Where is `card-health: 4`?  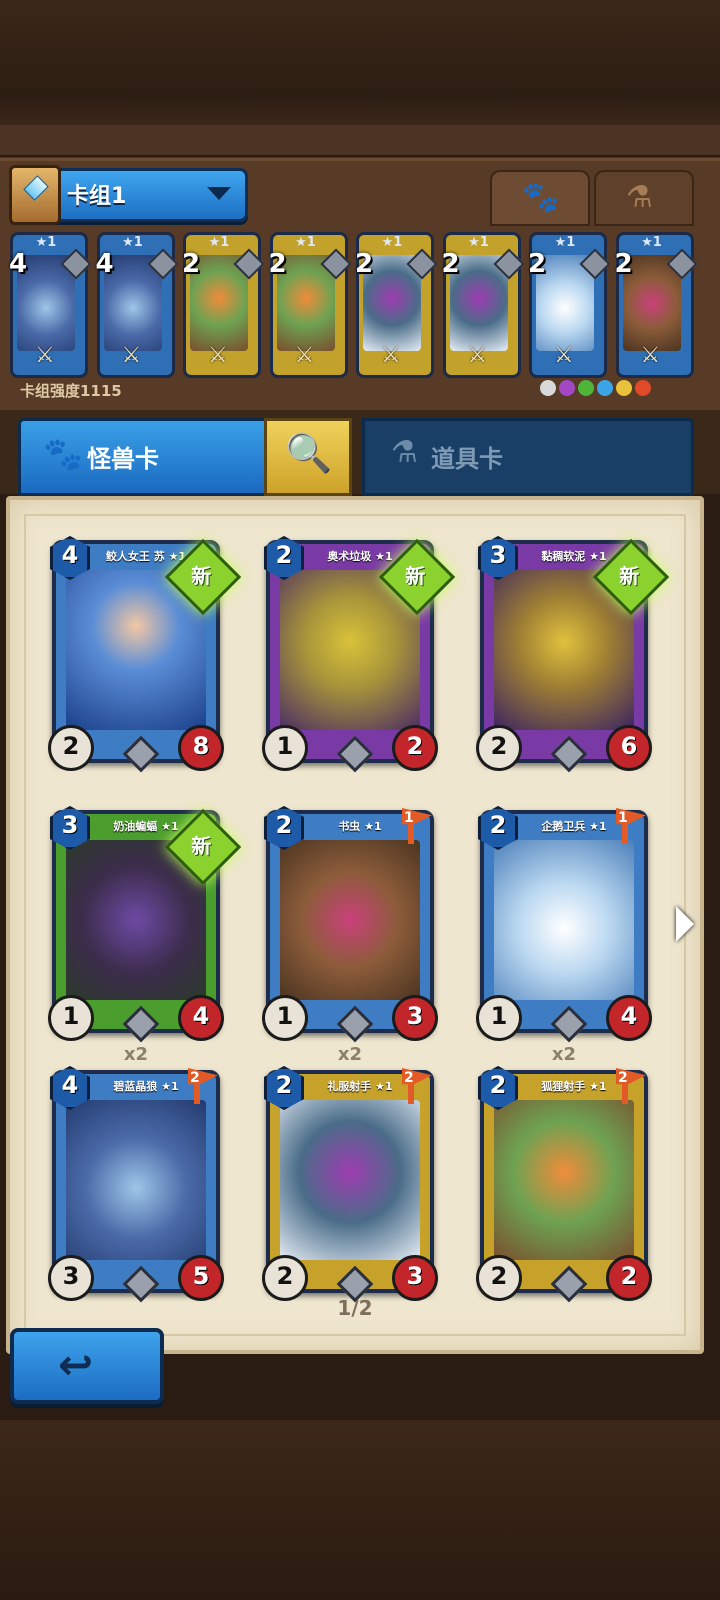
card-health: 4 is located at coordinates (629, 1016).